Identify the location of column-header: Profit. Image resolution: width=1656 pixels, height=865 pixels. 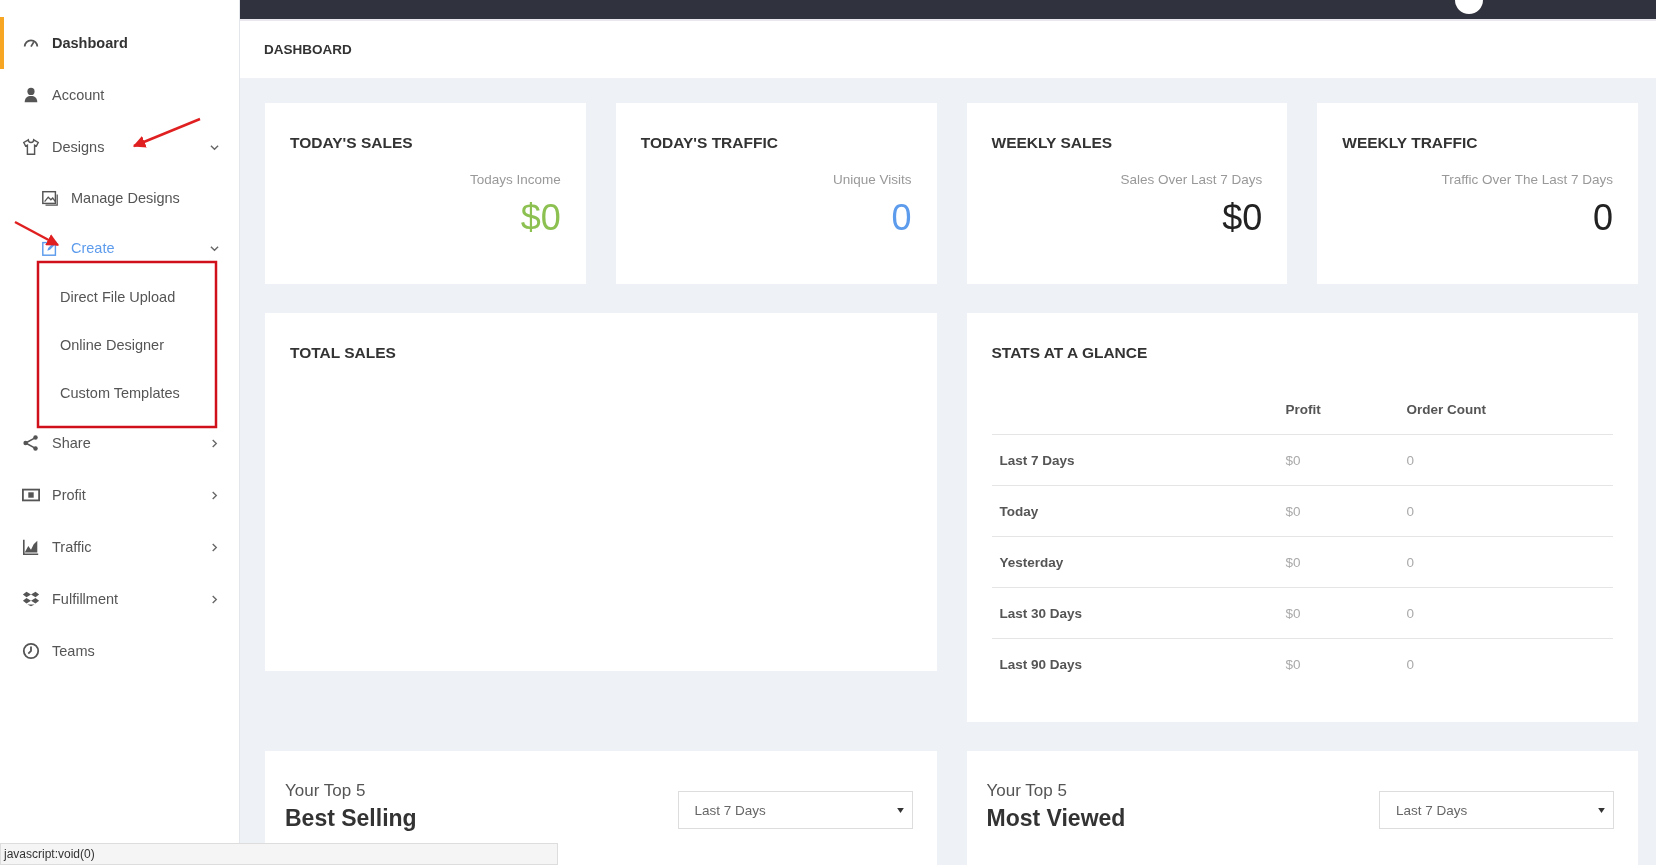
(1338, 409).